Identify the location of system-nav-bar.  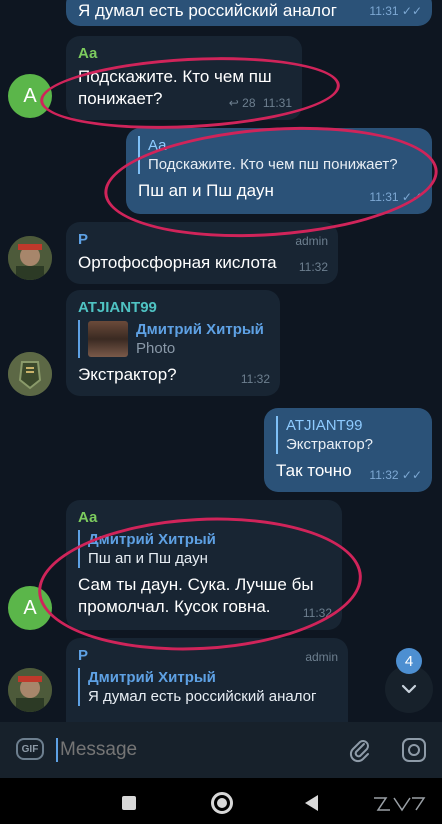
(221, 801).